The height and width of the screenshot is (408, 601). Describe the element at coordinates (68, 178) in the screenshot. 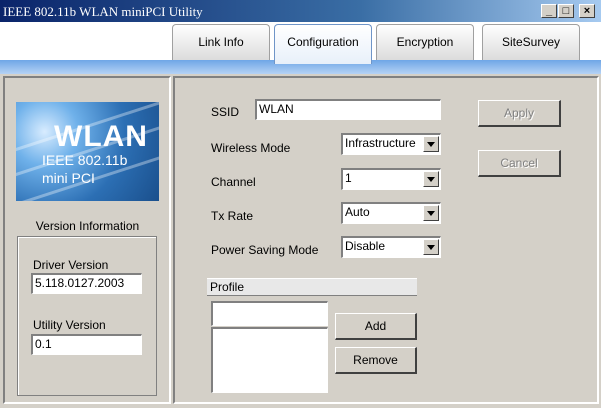

I see `logo-line2: mini PCI` at that location.